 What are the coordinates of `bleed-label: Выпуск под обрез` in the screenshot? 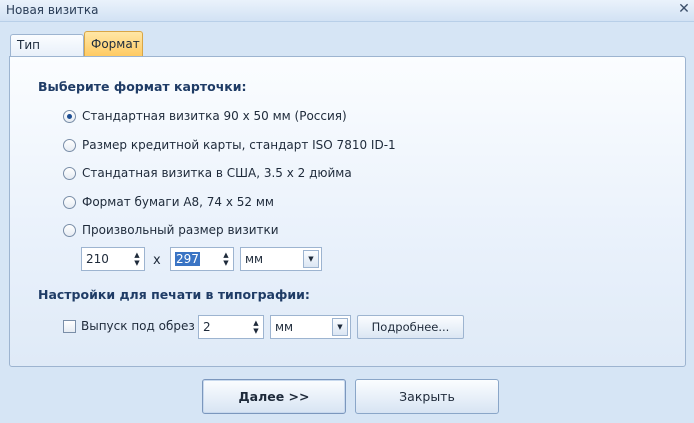 It's located at (138, 326).